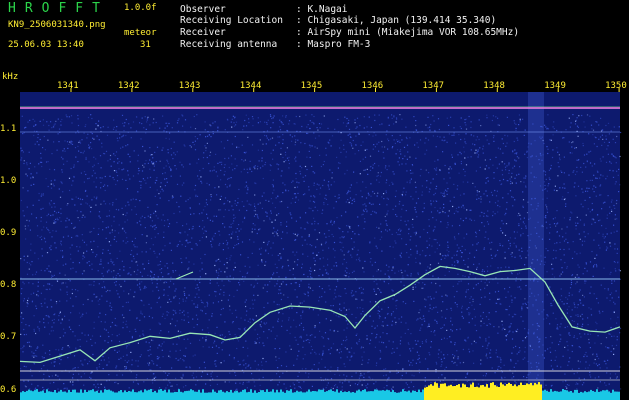 The image size is (629, 400). I want to click on x-tick-label: 1346, so click(372, 86).